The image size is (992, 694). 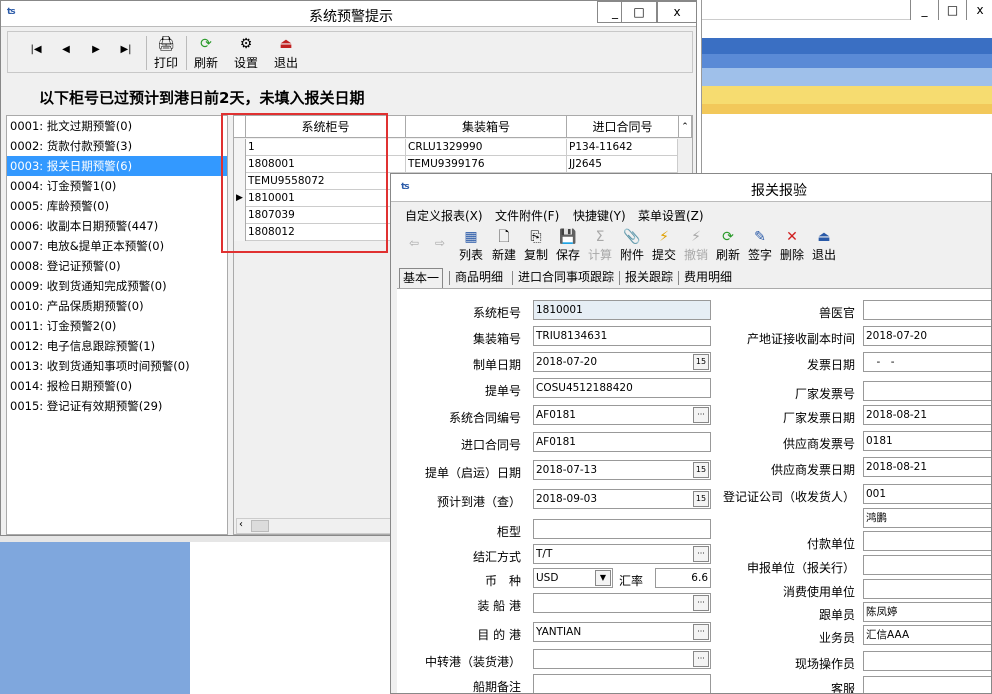 I want to click on alert-item: 0006: 收副本日期预警(447), so click(x=117, y=226).